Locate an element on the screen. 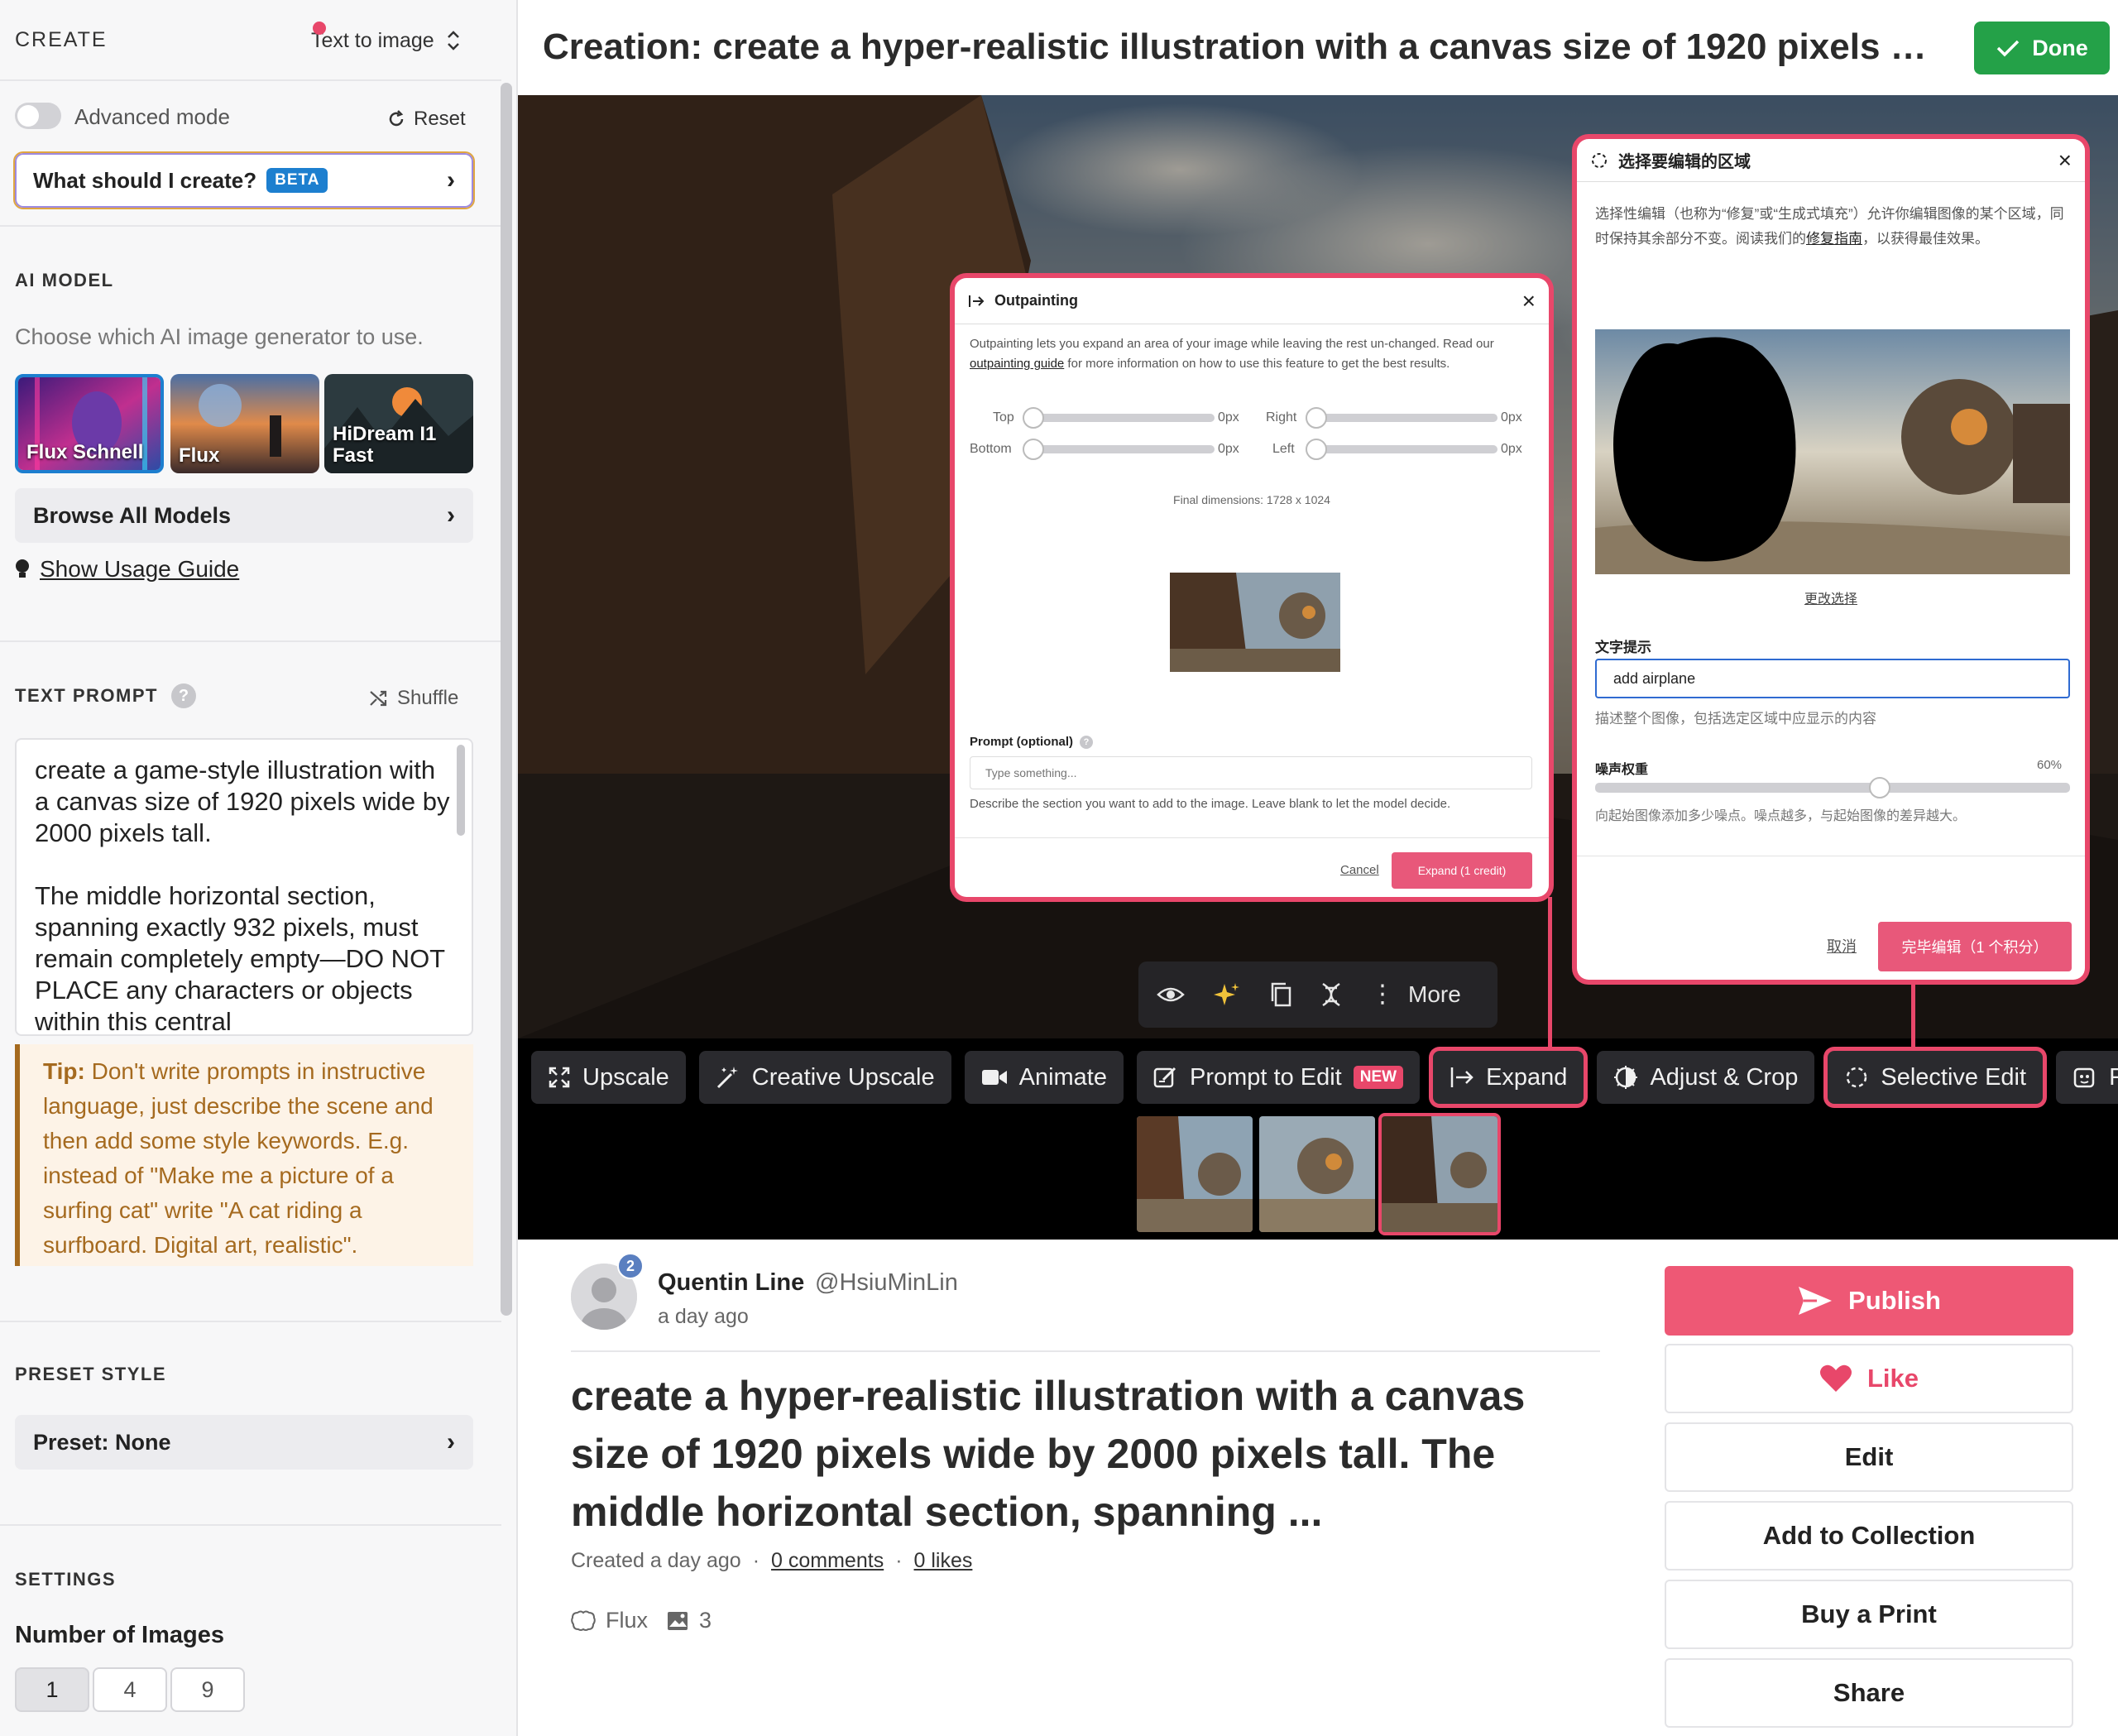 This screenshot has width=2118, height=1736. divider is located at coordinates (1252, 837).